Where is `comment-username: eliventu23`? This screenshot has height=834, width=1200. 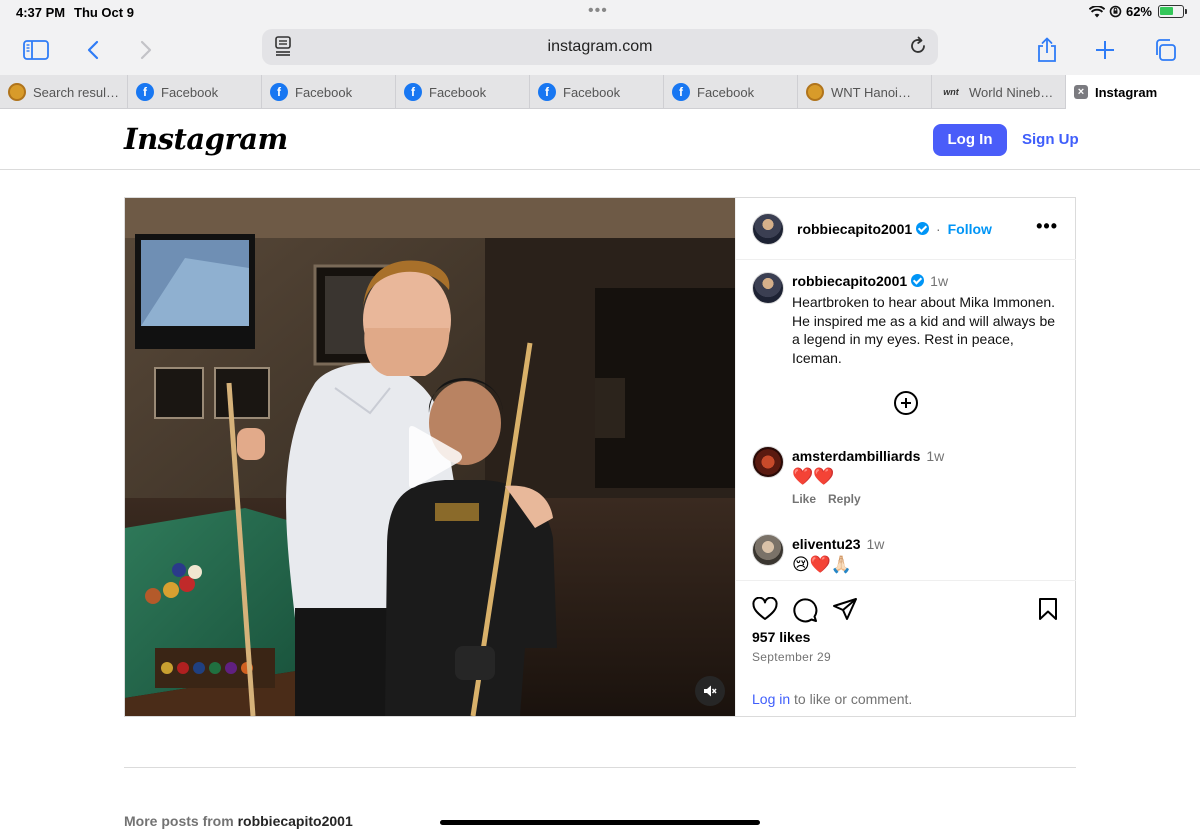 comment-username: eliventu23 is located at coordinates (826, 544).